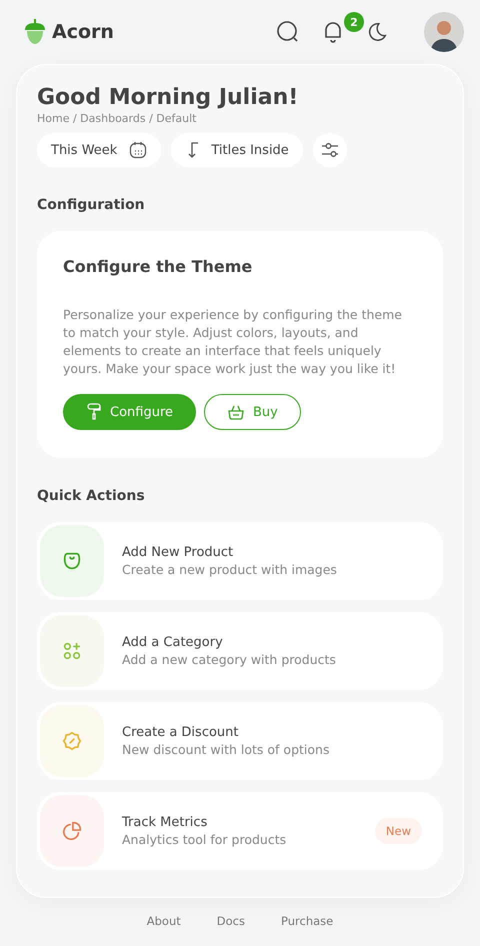  Describe the element at coordinates (35, 32) in the screenshot. I see `acorn-logo-icon` at that location.